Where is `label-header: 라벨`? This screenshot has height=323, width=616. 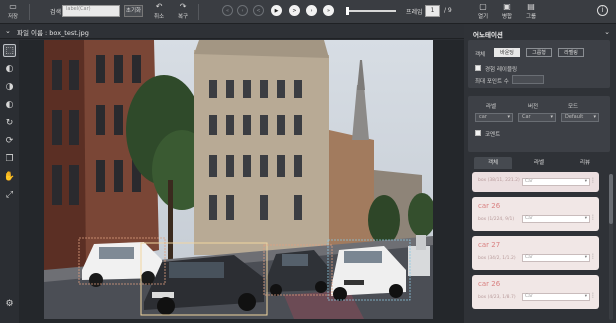
label-header: 라벨 is located at coordinates (491, 107).